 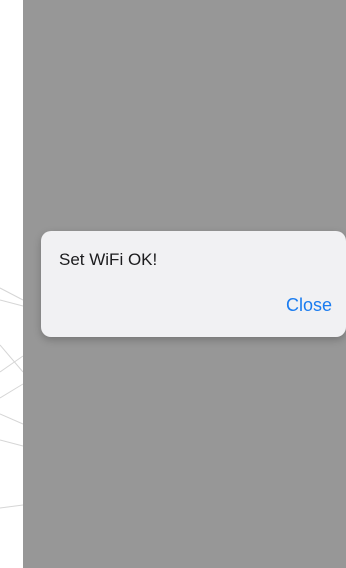 I want to click on close-button: Close, so click(x=309, y=305).